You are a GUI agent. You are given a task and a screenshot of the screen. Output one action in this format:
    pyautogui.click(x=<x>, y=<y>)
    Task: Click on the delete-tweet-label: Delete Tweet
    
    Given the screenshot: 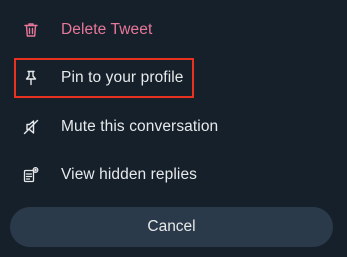 What is the action you would take?
    pyautogui.click(x=107, y=29)
    